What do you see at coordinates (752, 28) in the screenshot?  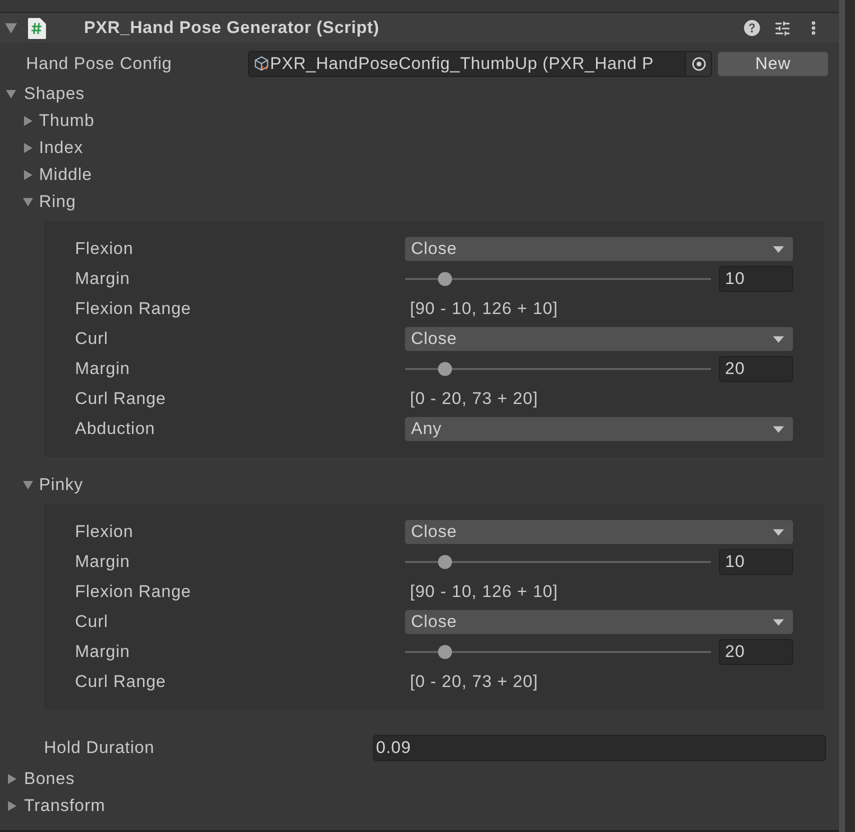 I see `help-icon` at bounding box center [752, 28].